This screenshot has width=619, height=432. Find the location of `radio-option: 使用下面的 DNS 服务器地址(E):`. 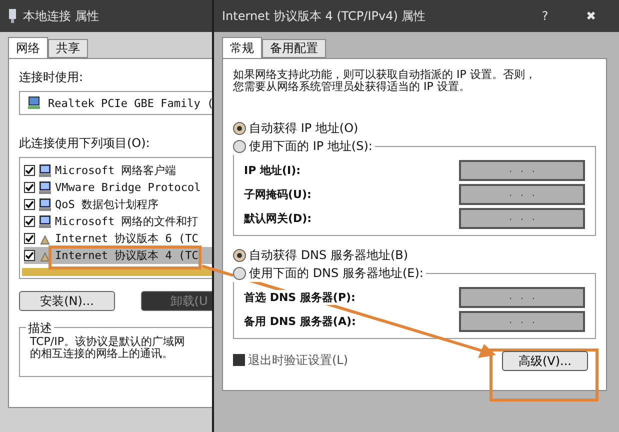

radio-option: 使用下面的 DNS 服务器地址(E): is located at coordinates (329, 273).